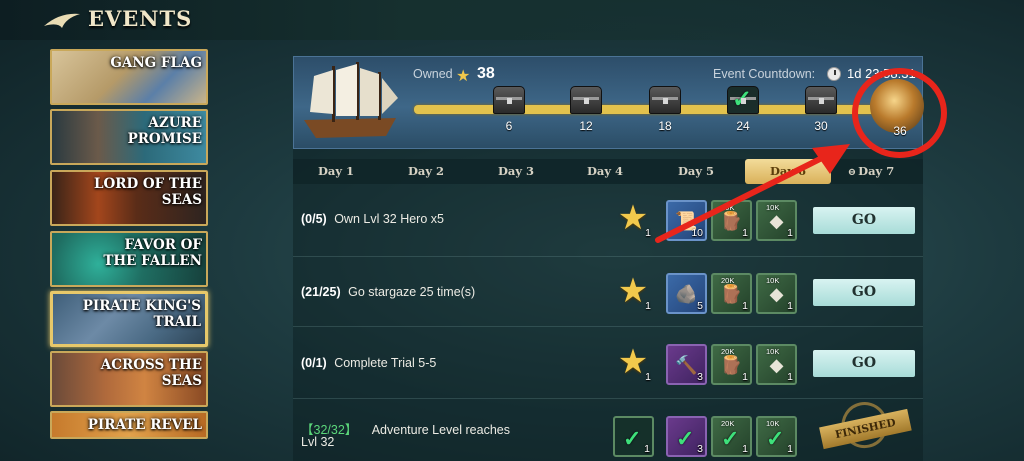 The height and width of the screenshot is (461, 1024). What do you see at coordinates (509, 109) in the screenshot?
I see `milestone-chest-6: 6` at bounding box center [509, 109].